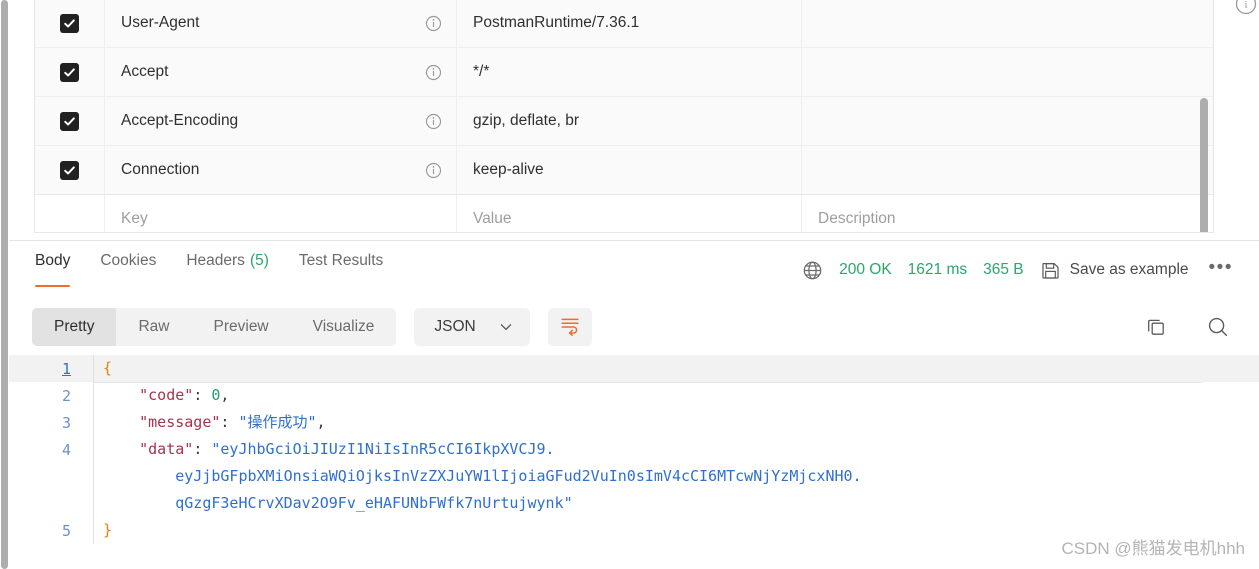 The width and height of the screenshot is (1259, 569). Describe the element at coordinates (629, 121) in the screenshot. I see `header-value-cell: gzip, deflate, br` at that location.